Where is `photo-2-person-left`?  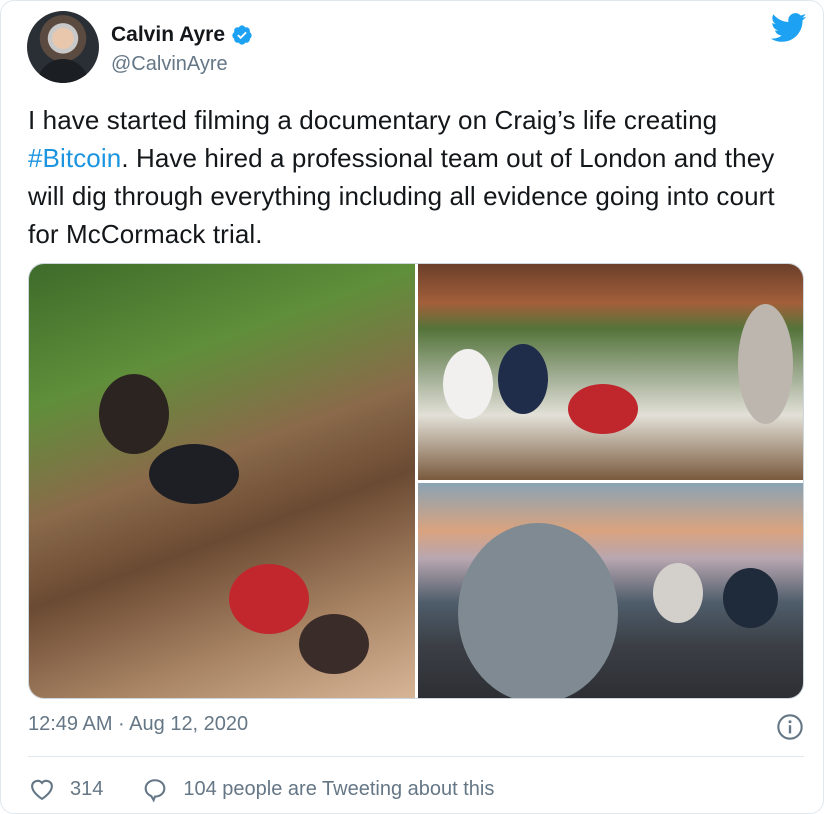 photo-2-person-left is located at coordinates (468, 384).